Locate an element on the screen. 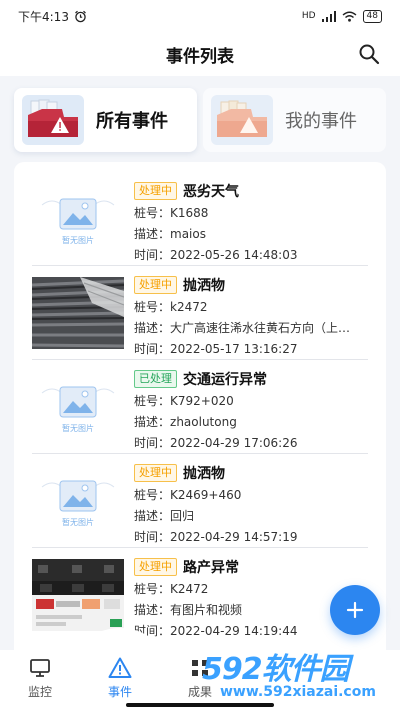 Image resolution: width=400 pixels, height=711 pixels. event-title-row: 处理中 恶劣天气 is located at coordinates (251, 191).